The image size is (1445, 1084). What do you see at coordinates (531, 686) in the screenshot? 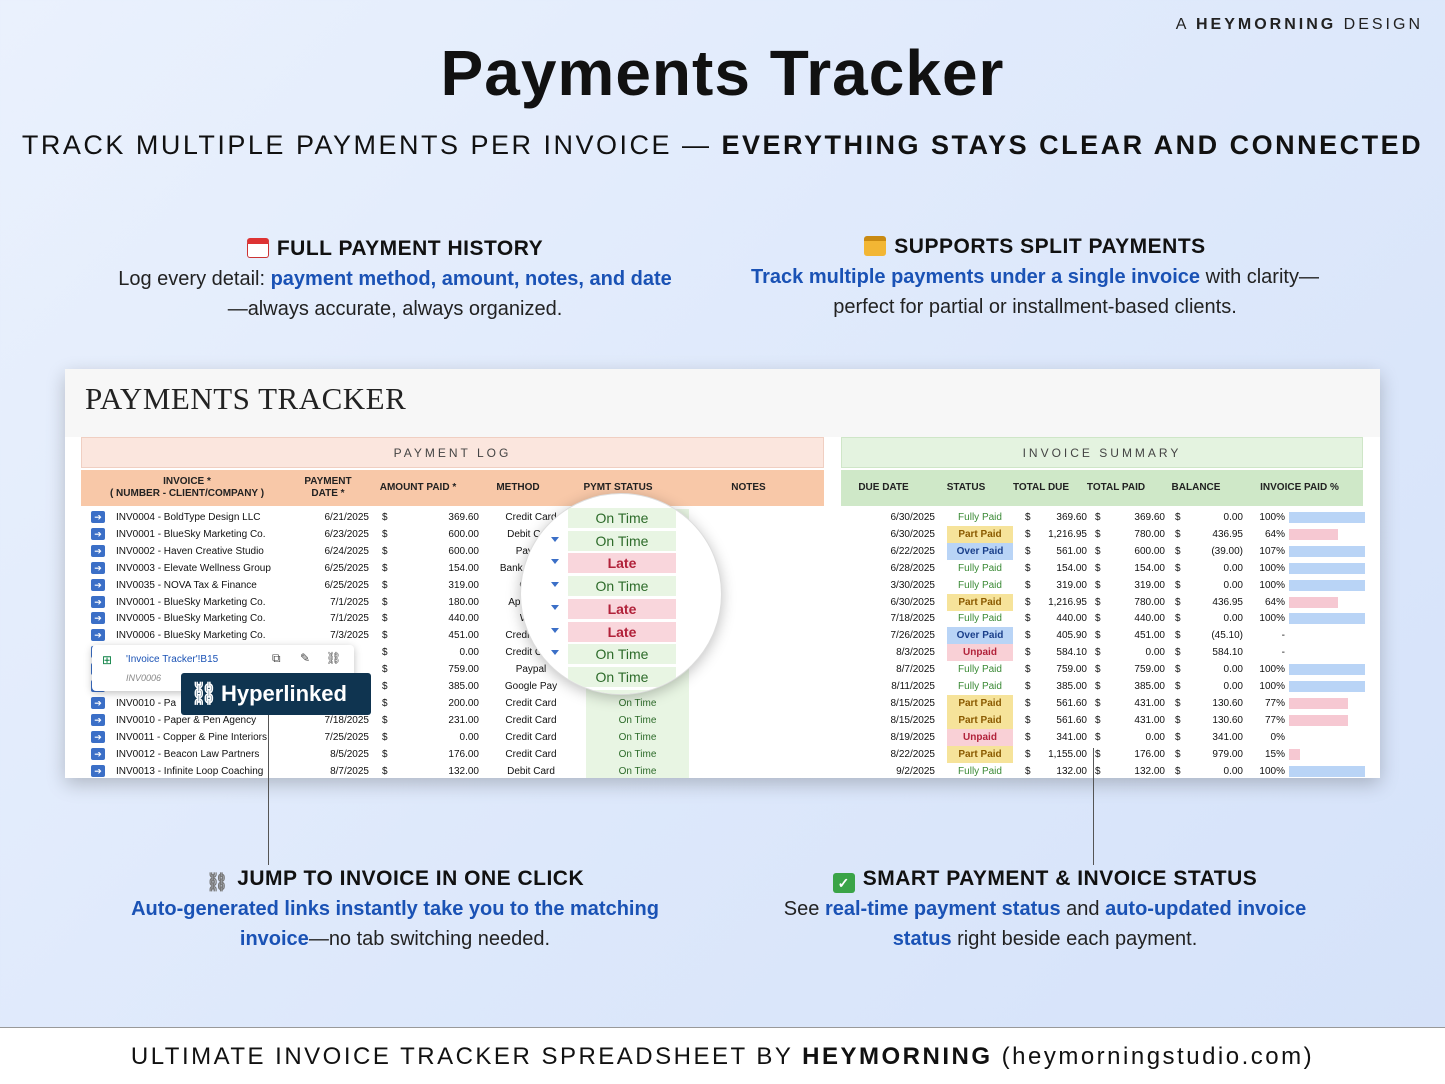
I see `cell-method: Google Pay` at bounding box center [531, 686].